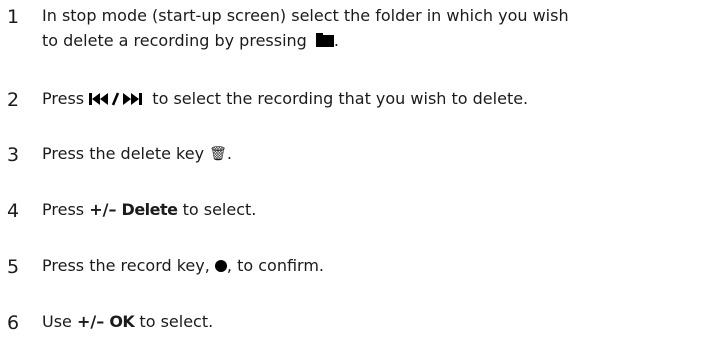  I want to click on folder-icon, so click(324, 39).